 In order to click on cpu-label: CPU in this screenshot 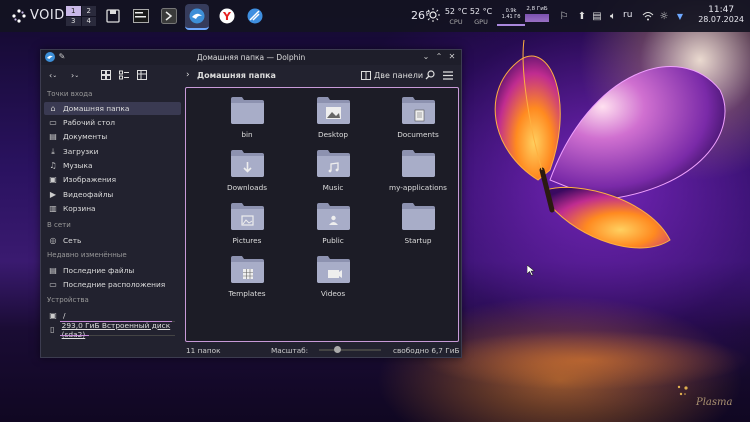, I will do `click(456, 22)`.